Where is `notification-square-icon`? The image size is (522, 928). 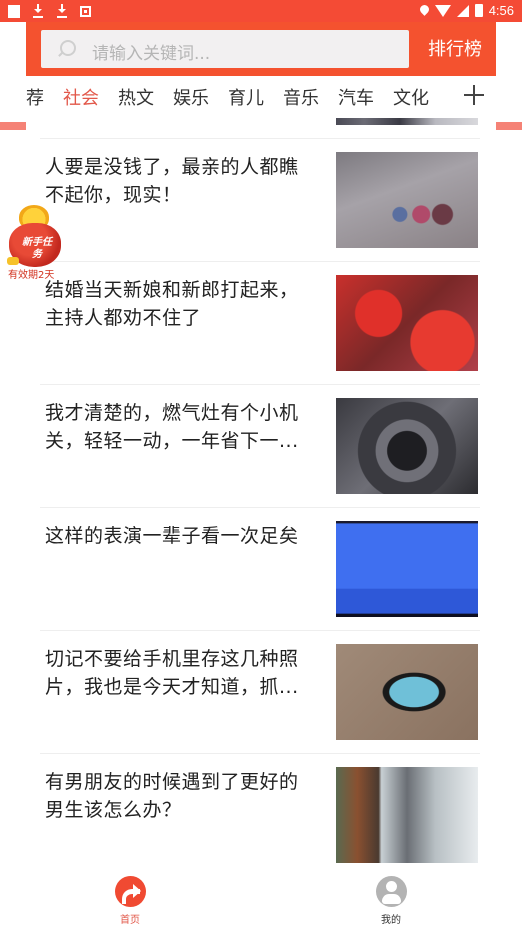 notification-square-icon is located at coordinates (14, 11).